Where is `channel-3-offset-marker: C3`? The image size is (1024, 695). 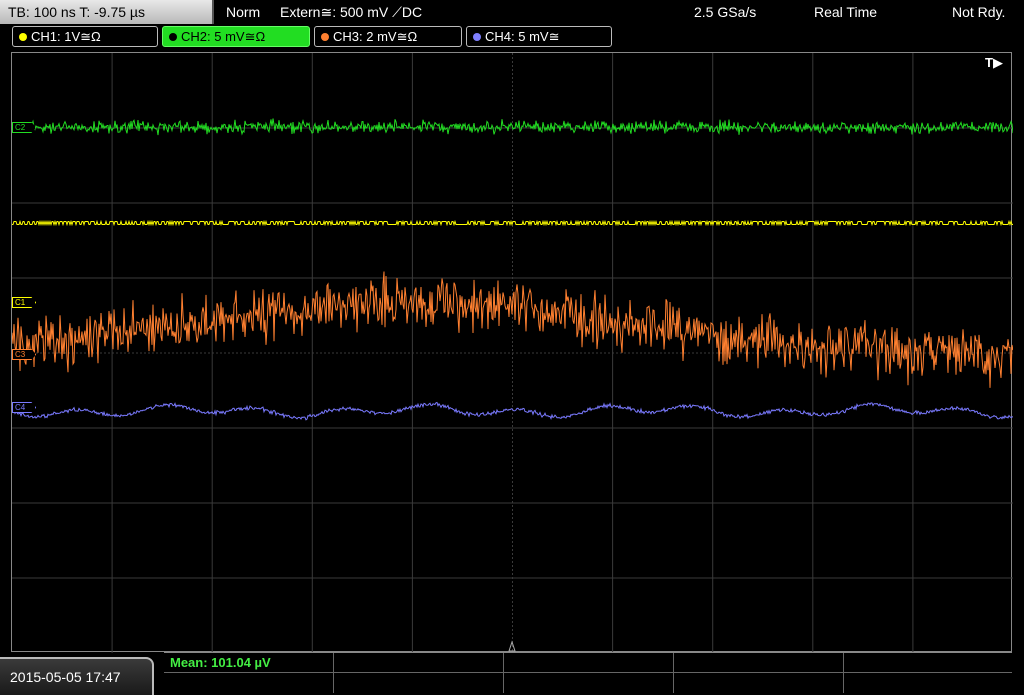 channel-3-offset-marker: C3 is located at coordinates (24, 354).